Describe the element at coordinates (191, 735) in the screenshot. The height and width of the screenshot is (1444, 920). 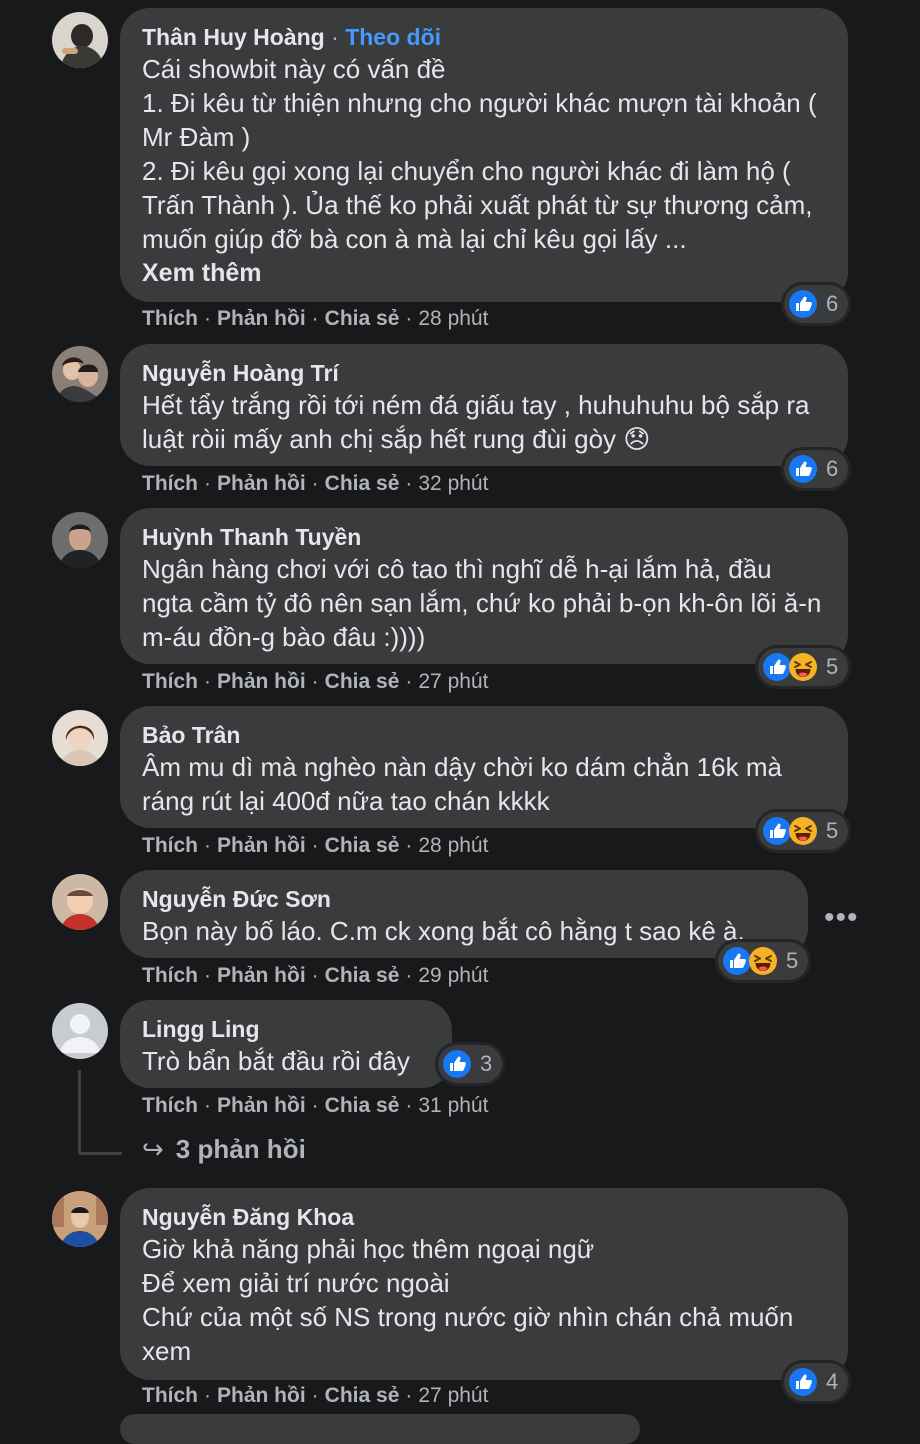
I see `comment-author: Bảo Trân` at that location.